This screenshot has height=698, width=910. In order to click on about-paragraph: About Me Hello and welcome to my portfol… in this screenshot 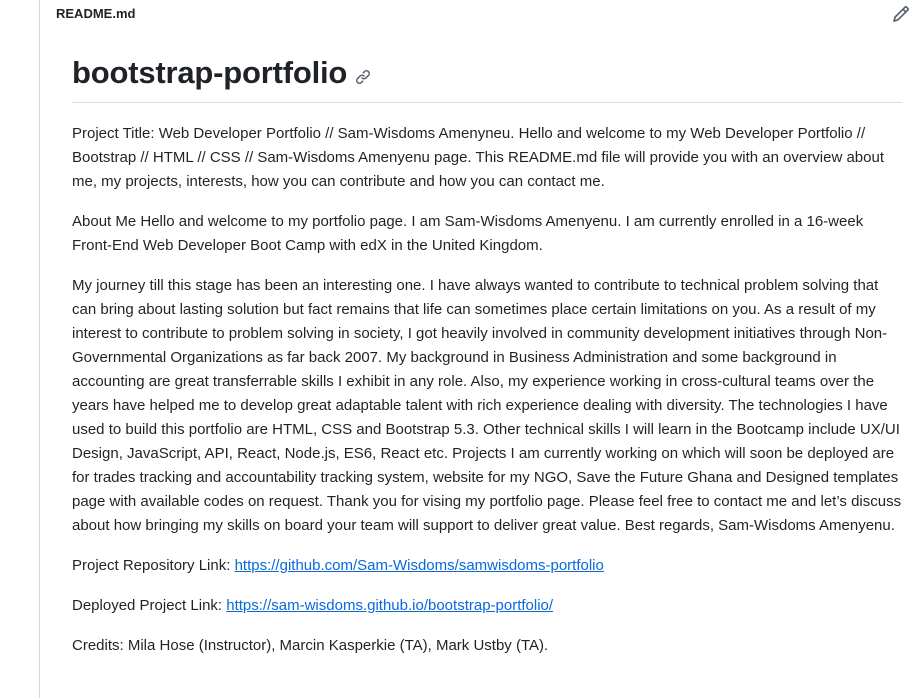, I will do `click(468, 233)`.